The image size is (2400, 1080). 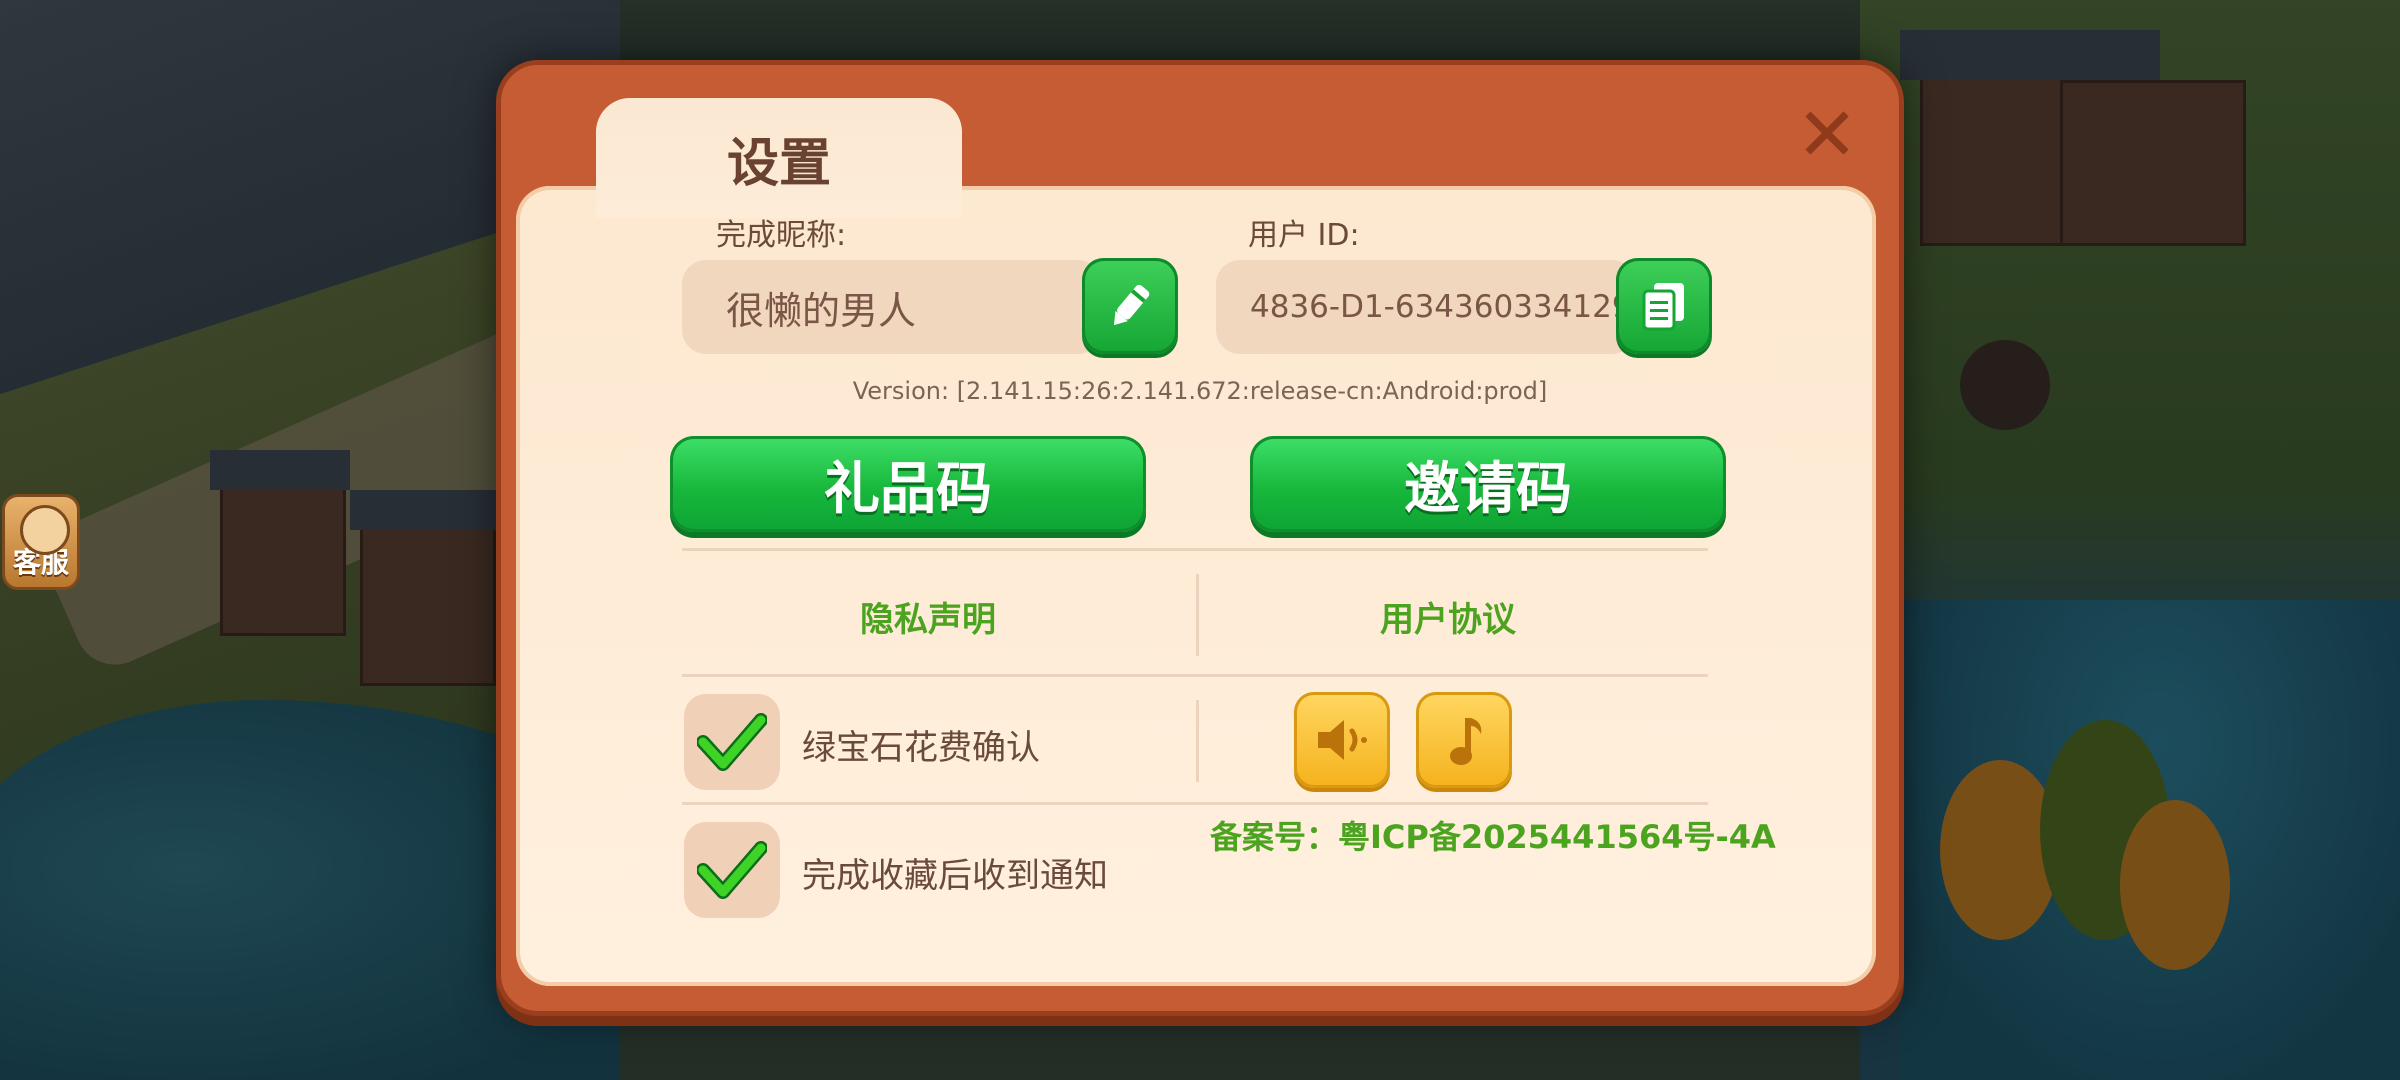 I want to click on copy-id-button, so click(x=1664, y=306).